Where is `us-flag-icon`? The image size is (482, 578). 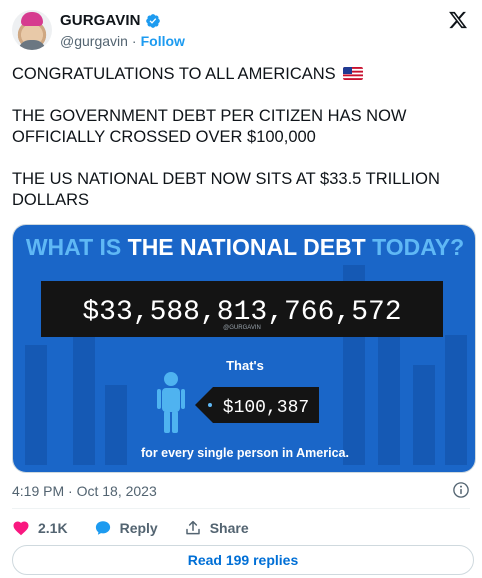
us-flag-icon is located at coordinates (353, 73).